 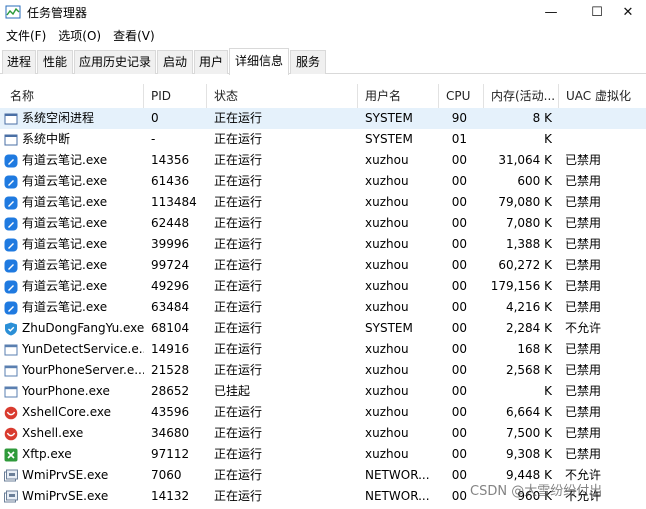 What do you see at coordinates (283, 96) in the screenshot?
I see `column-header-status: 状态` at bounding box center [283, 96].